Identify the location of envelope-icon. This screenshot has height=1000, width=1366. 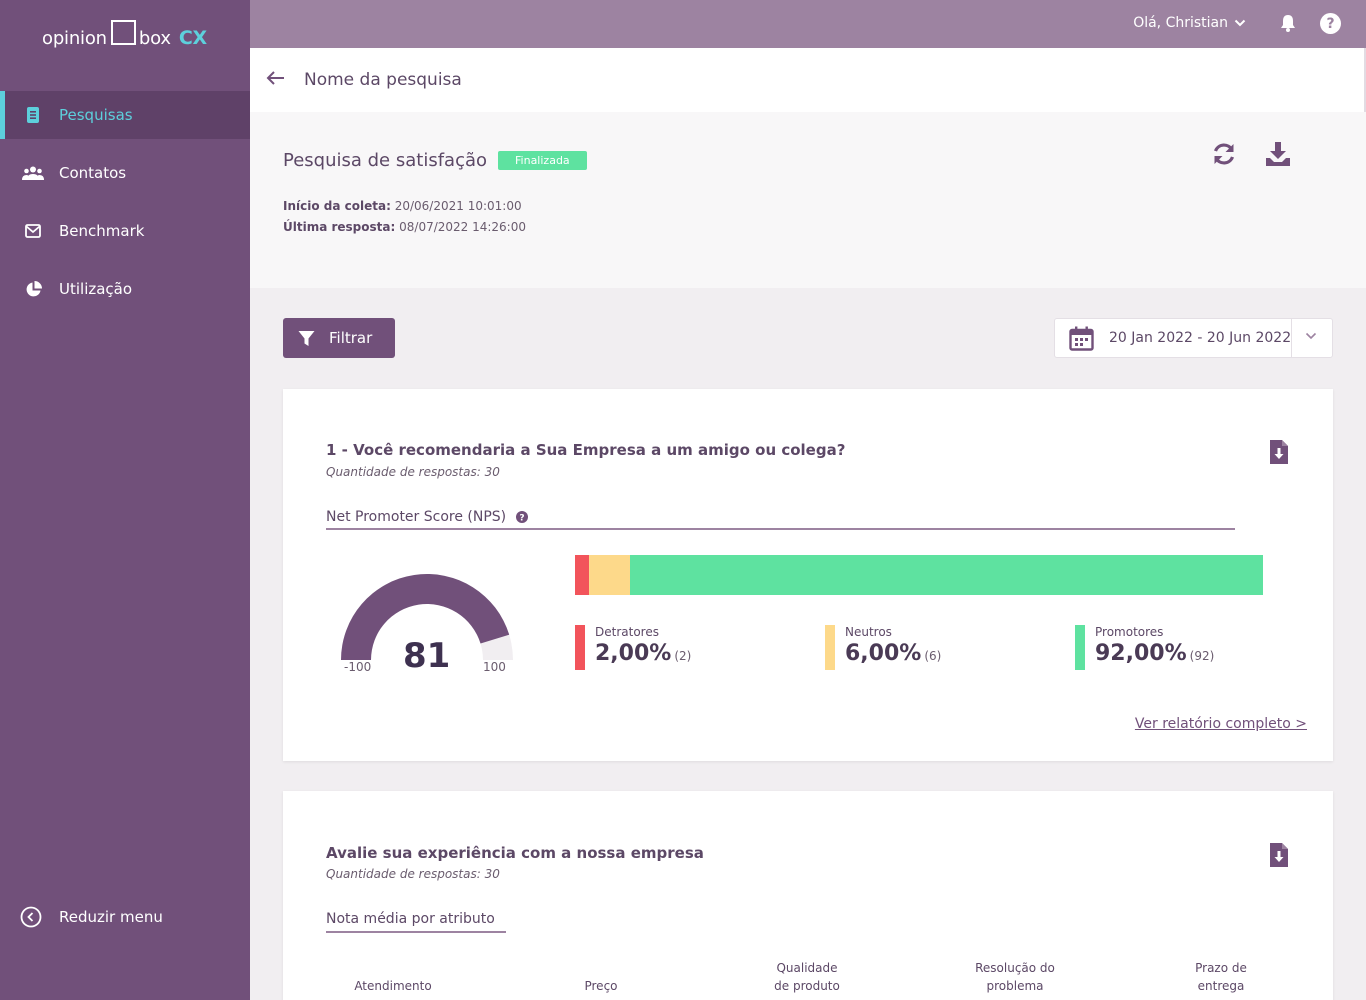
(33, 231).